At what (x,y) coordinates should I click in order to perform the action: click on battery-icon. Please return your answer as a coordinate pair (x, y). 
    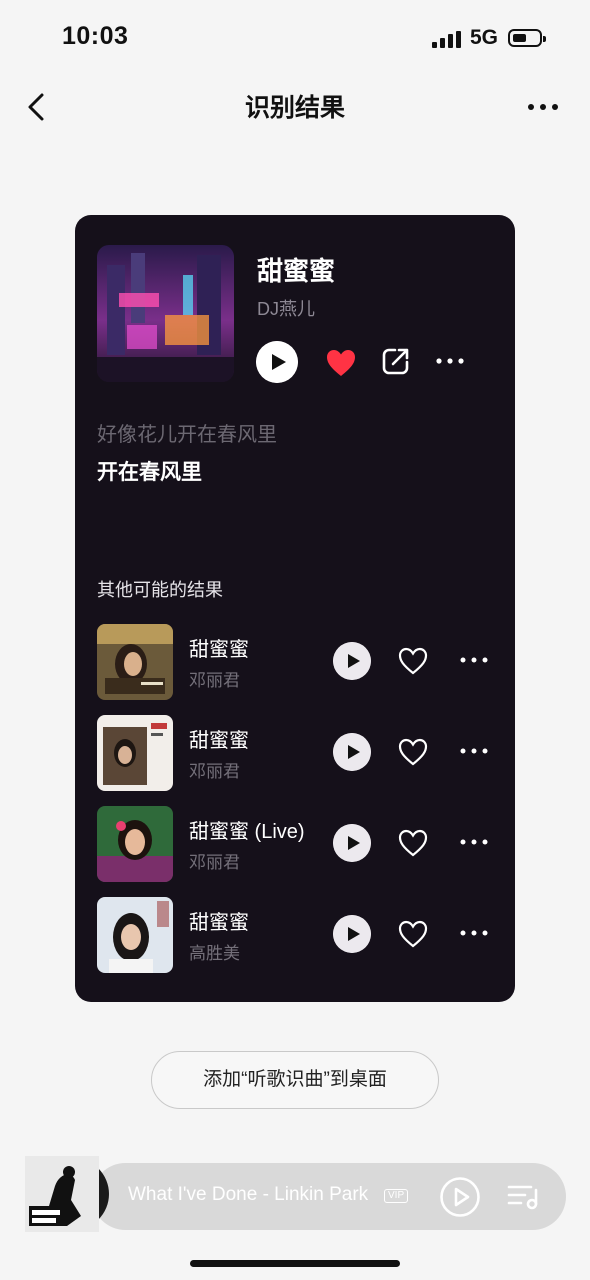
    Looking at the image, I should click on (527, 38).